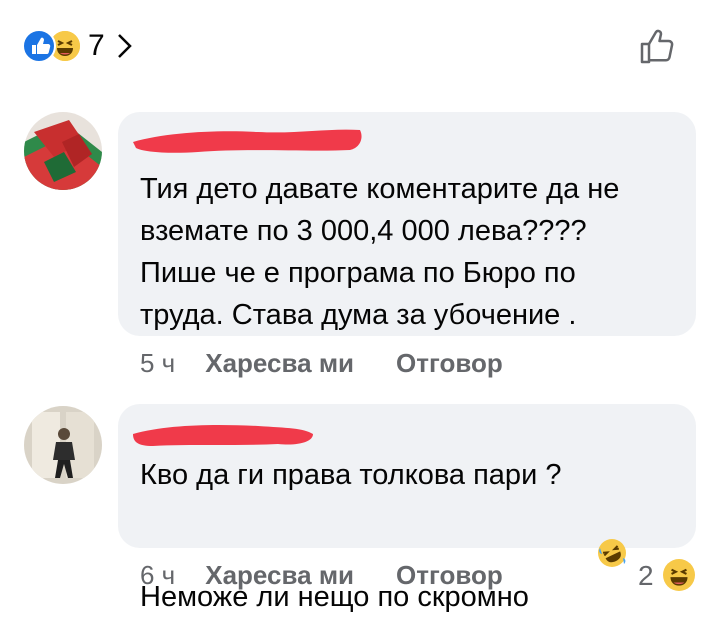  Describe the element at coordinates (39, 46) in the screenshot. I see `like-icon` at that location.